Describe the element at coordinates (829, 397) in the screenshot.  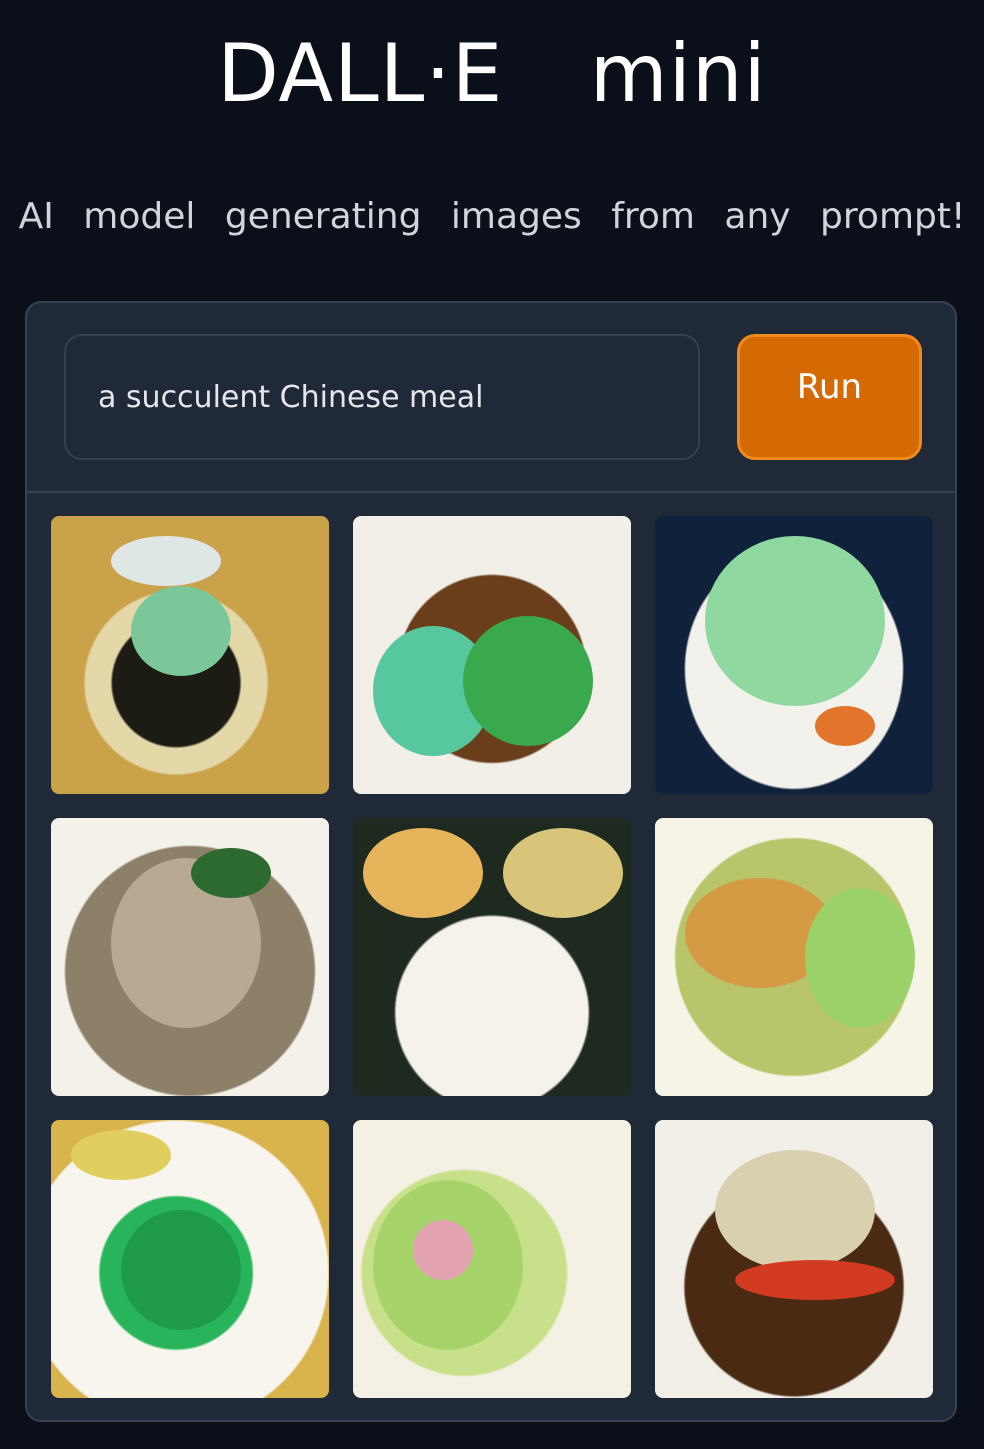
I see `run-button: Run` at that location.